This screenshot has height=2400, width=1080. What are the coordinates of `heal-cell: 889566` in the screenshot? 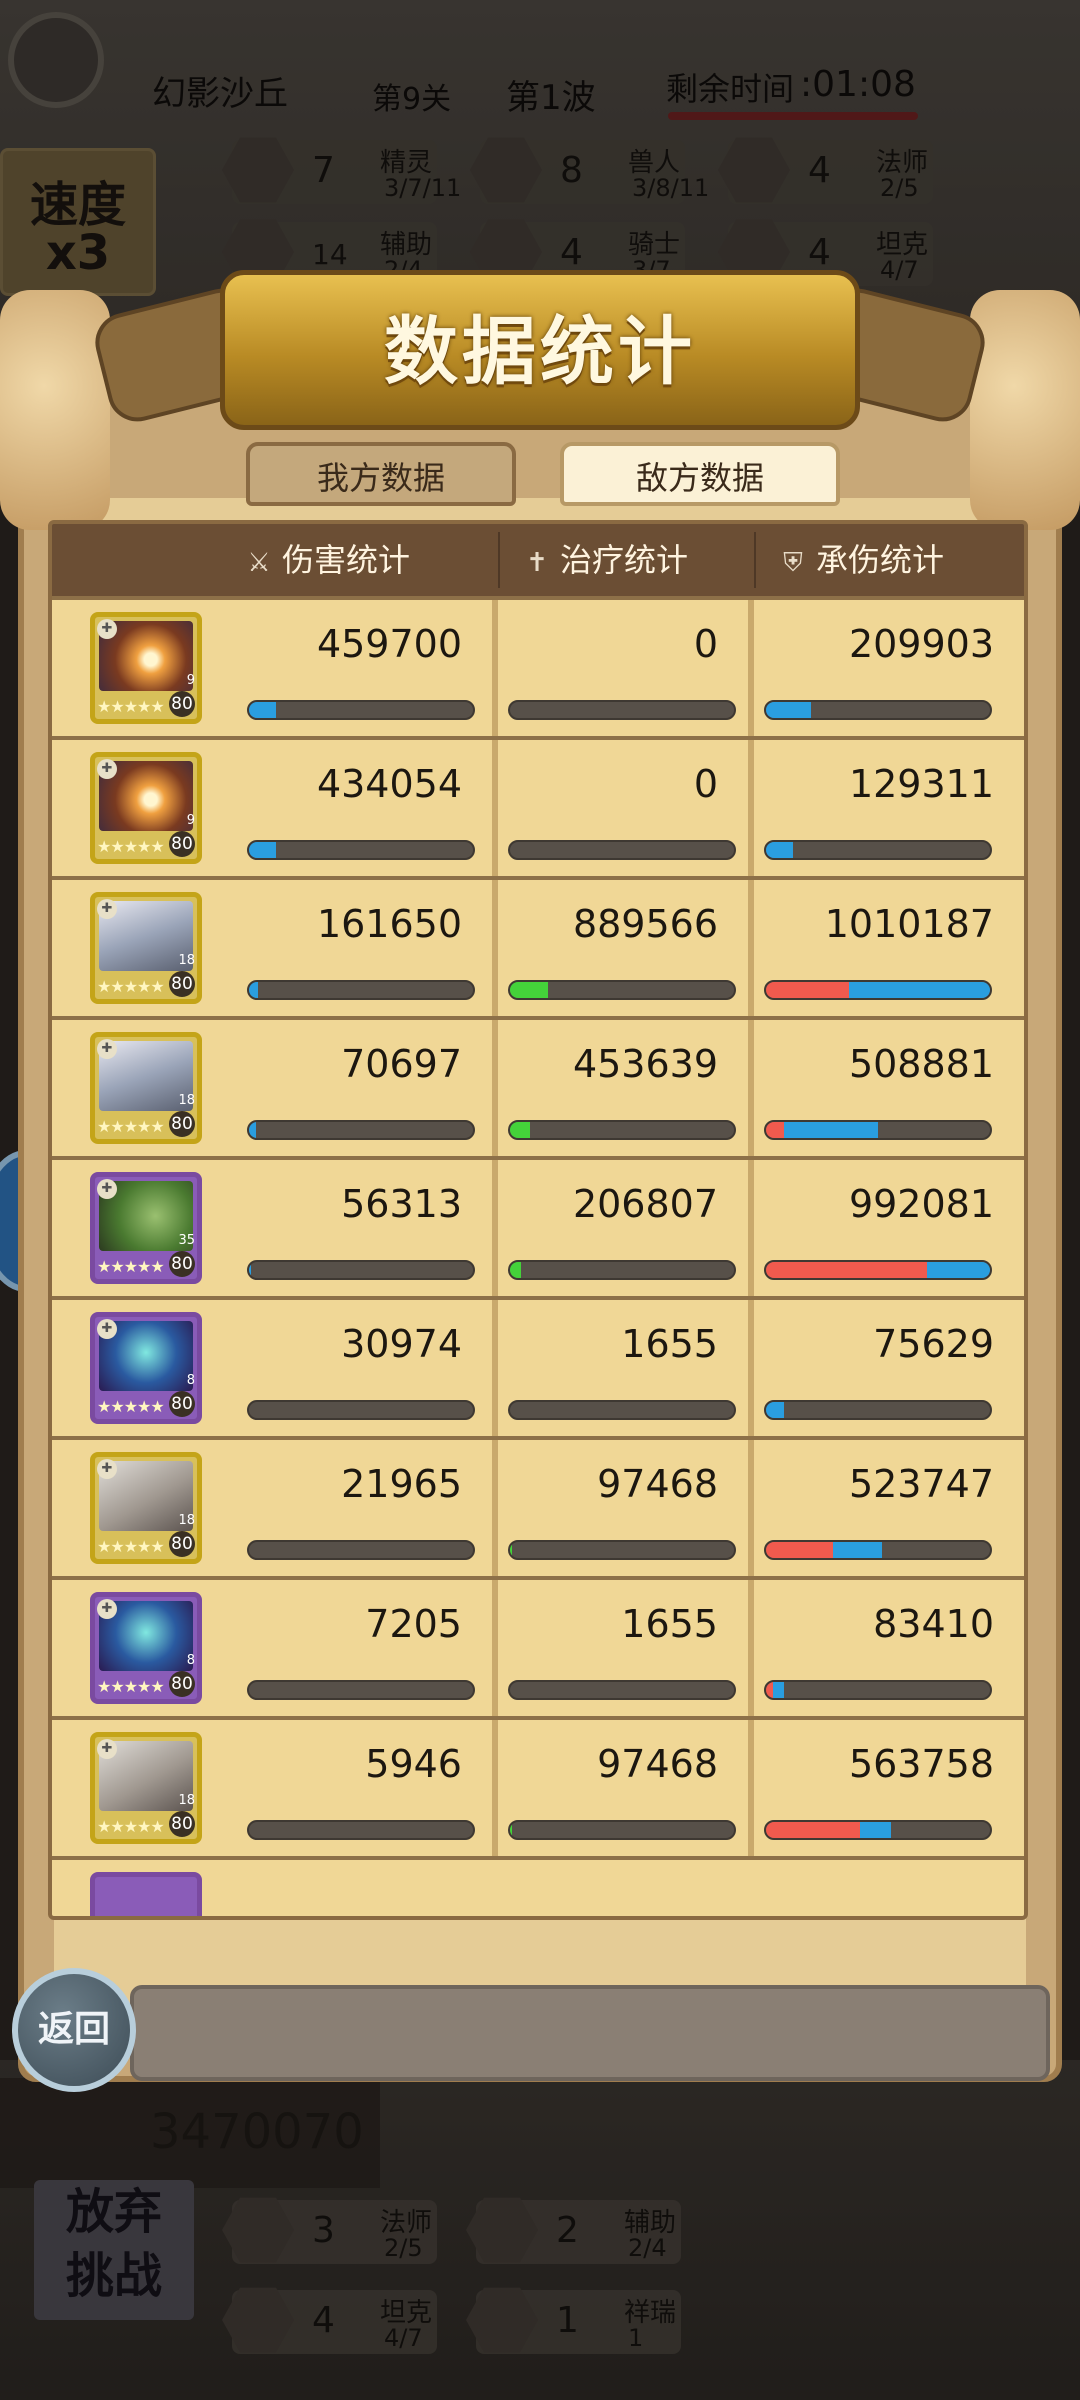 It's located at (623, 948).